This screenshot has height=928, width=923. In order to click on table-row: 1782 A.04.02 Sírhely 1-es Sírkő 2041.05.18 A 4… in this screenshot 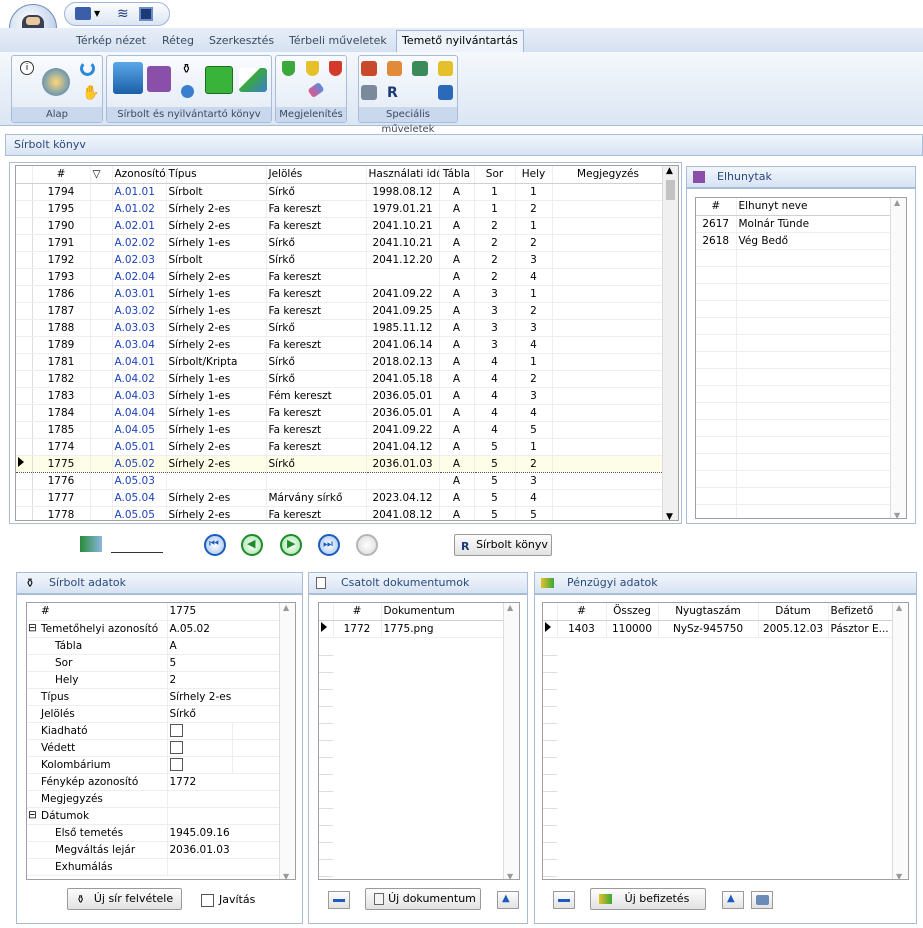, I will do `click(340, 379)`.